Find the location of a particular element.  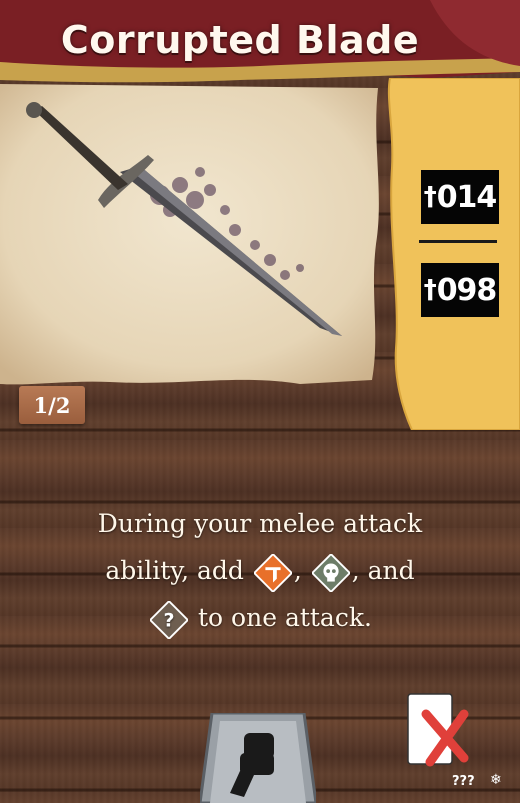

card-code: ??? is located at coordinates (463, 781).